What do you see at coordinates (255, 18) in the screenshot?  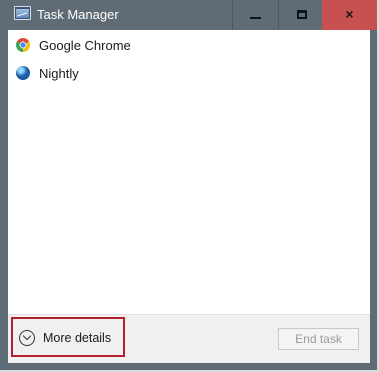 I see `minimize-icon` at bounding box center [255, 18].